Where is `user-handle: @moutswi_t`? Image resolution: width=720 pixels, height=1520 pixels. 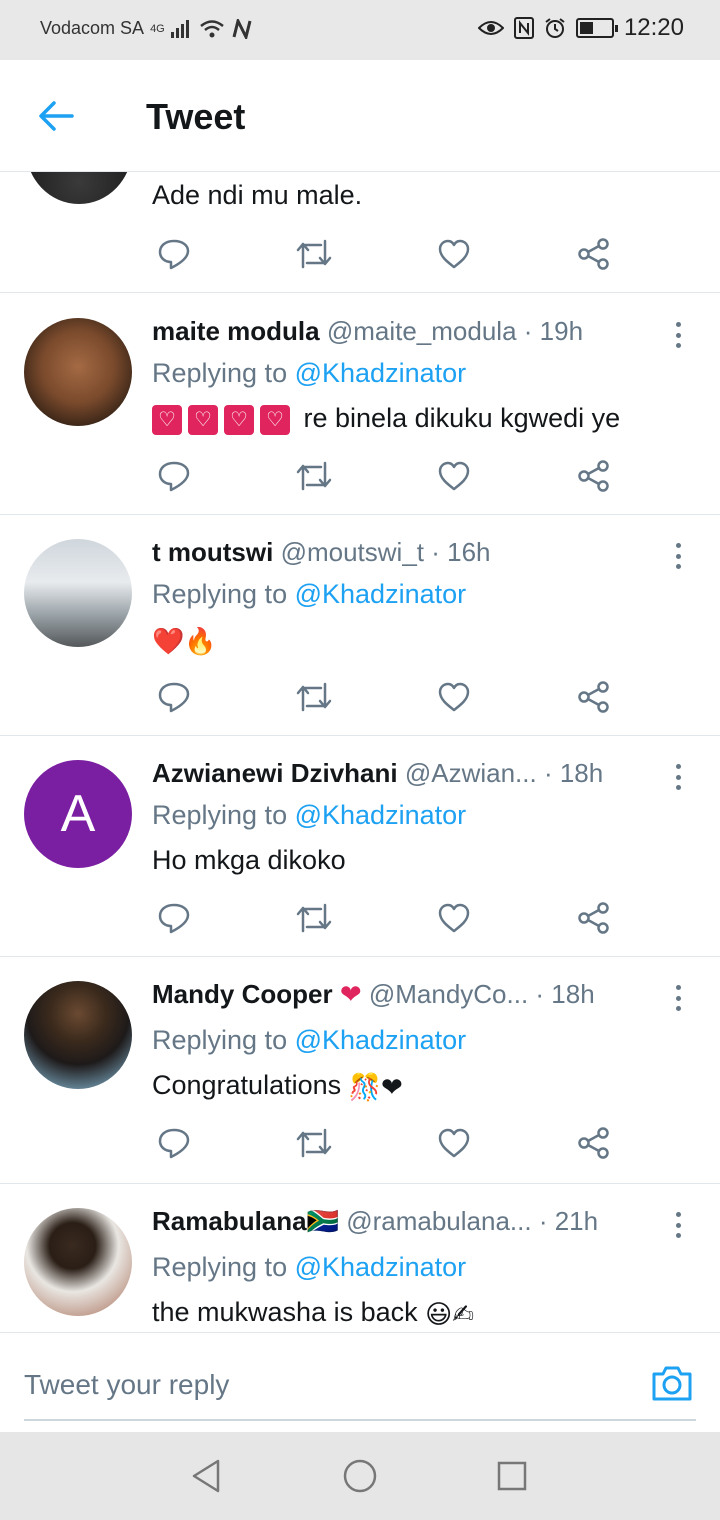 user-handle: @moutswi_t is located at coordinates (352, 552).